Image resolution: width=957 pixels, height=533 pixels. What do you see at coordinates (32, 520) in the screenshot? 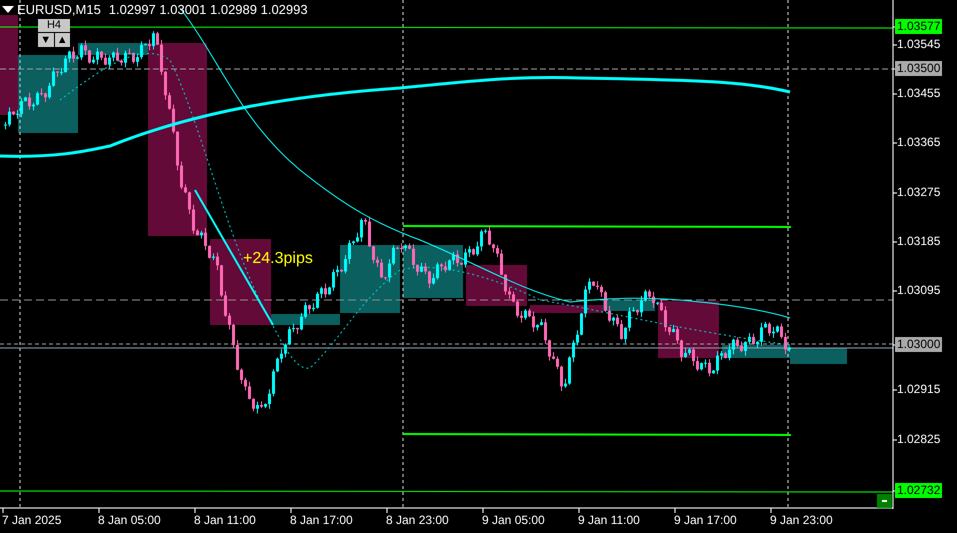
I see `time-label: 7 Jan 2025` at bounding box center [32, 520].